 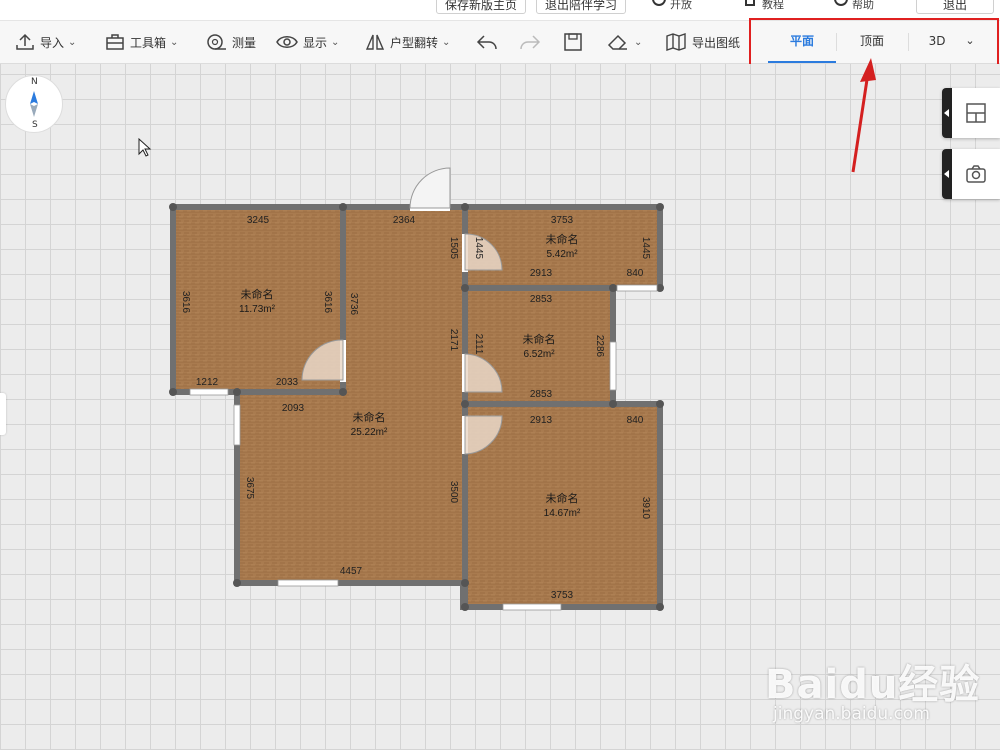 What do you see at coordinates (873, 685) in the screenshot?
I see `watermark-logo: Baidu经验` at bounding box center [873, 685].